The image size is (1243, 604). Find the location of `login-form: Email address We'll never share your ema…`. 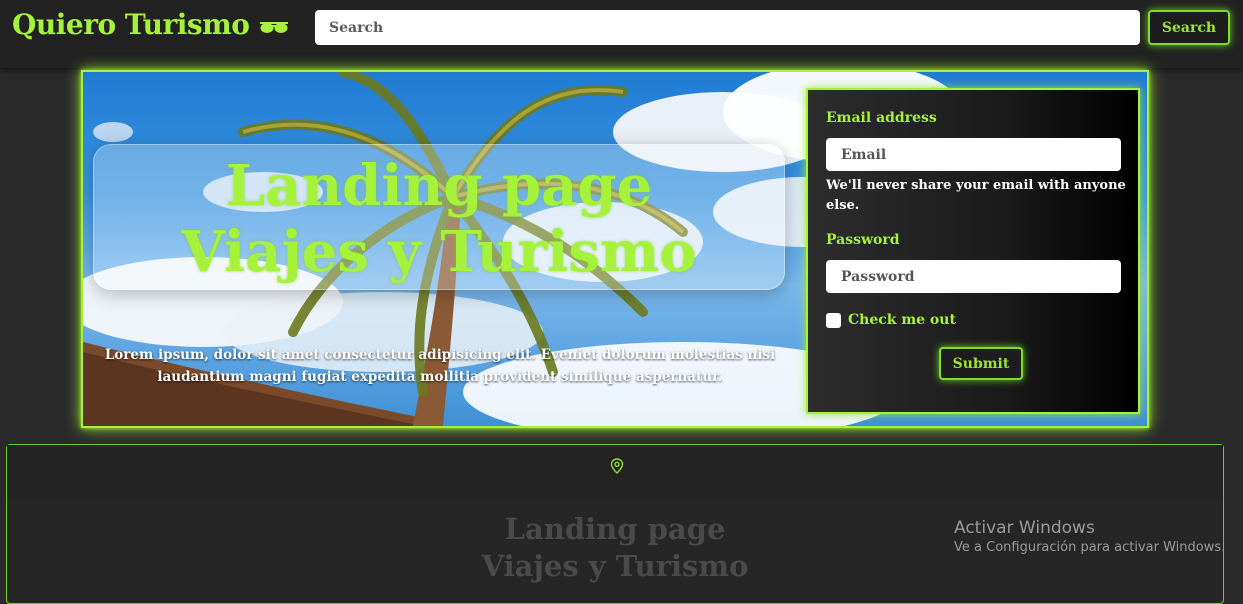

login-form: Email address We'll never share your ema… is located at coordinates (973, 251).